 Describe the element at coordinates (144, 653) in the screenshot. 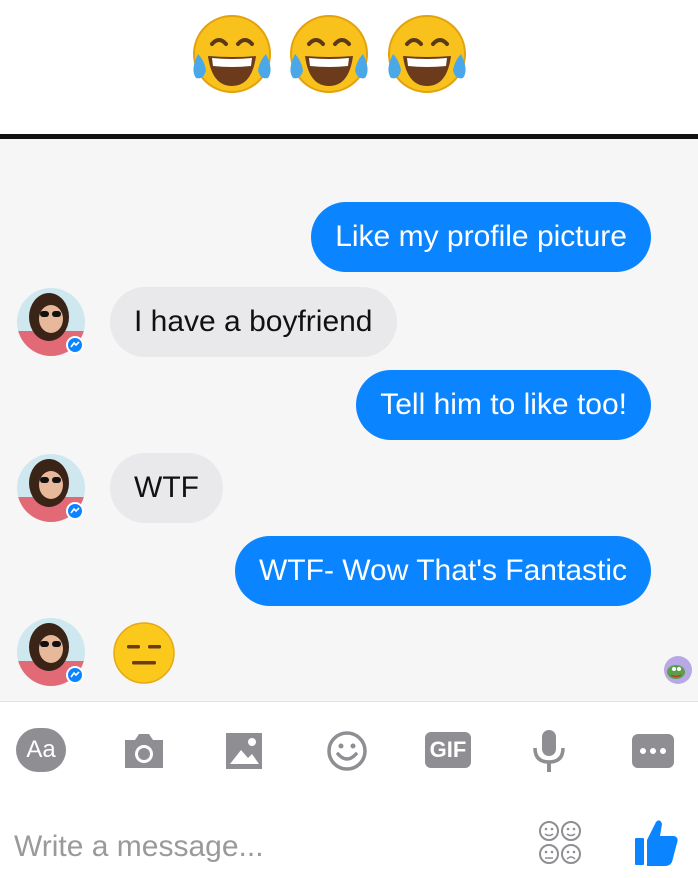

I see `expressionless-face-icon` at that location.